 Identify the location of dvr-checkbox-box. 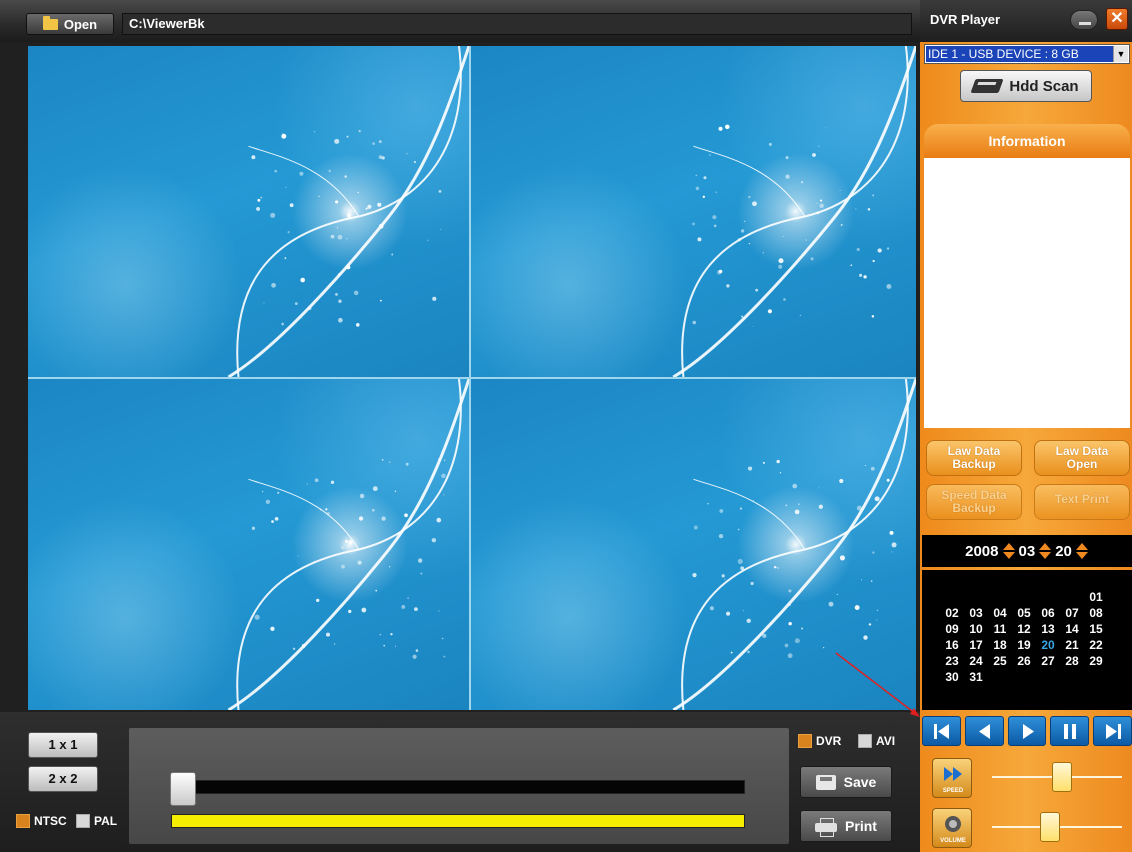
(805, 741).